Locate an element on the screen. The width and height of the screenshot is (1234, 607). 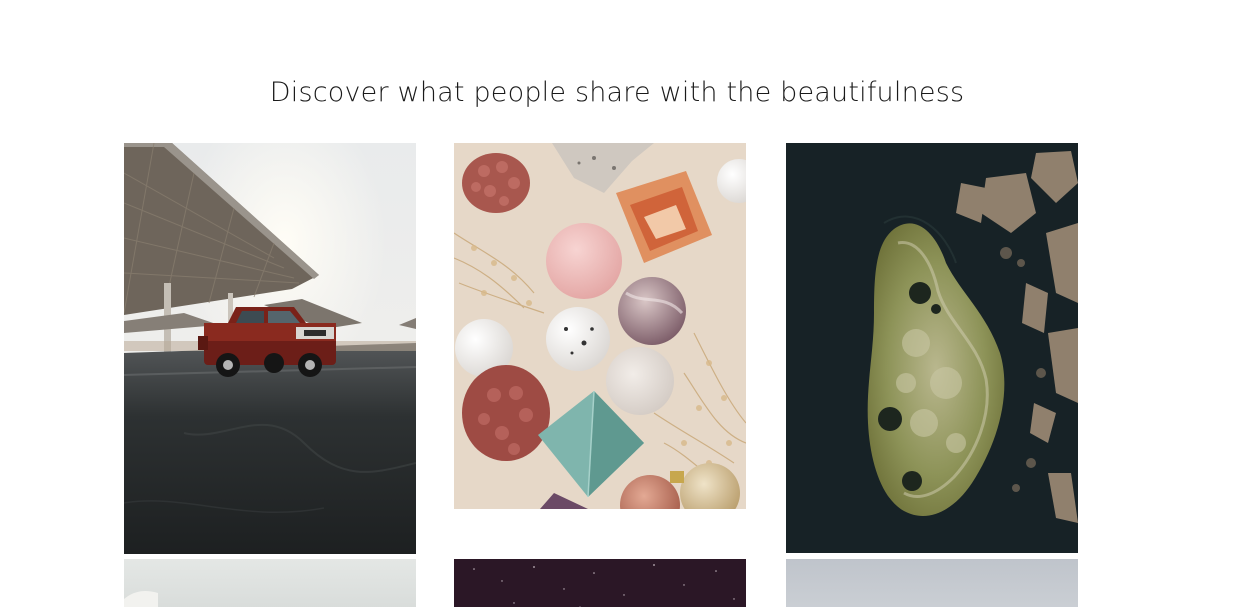
photo-tile-row2-right is located at coordinates (932, 583).